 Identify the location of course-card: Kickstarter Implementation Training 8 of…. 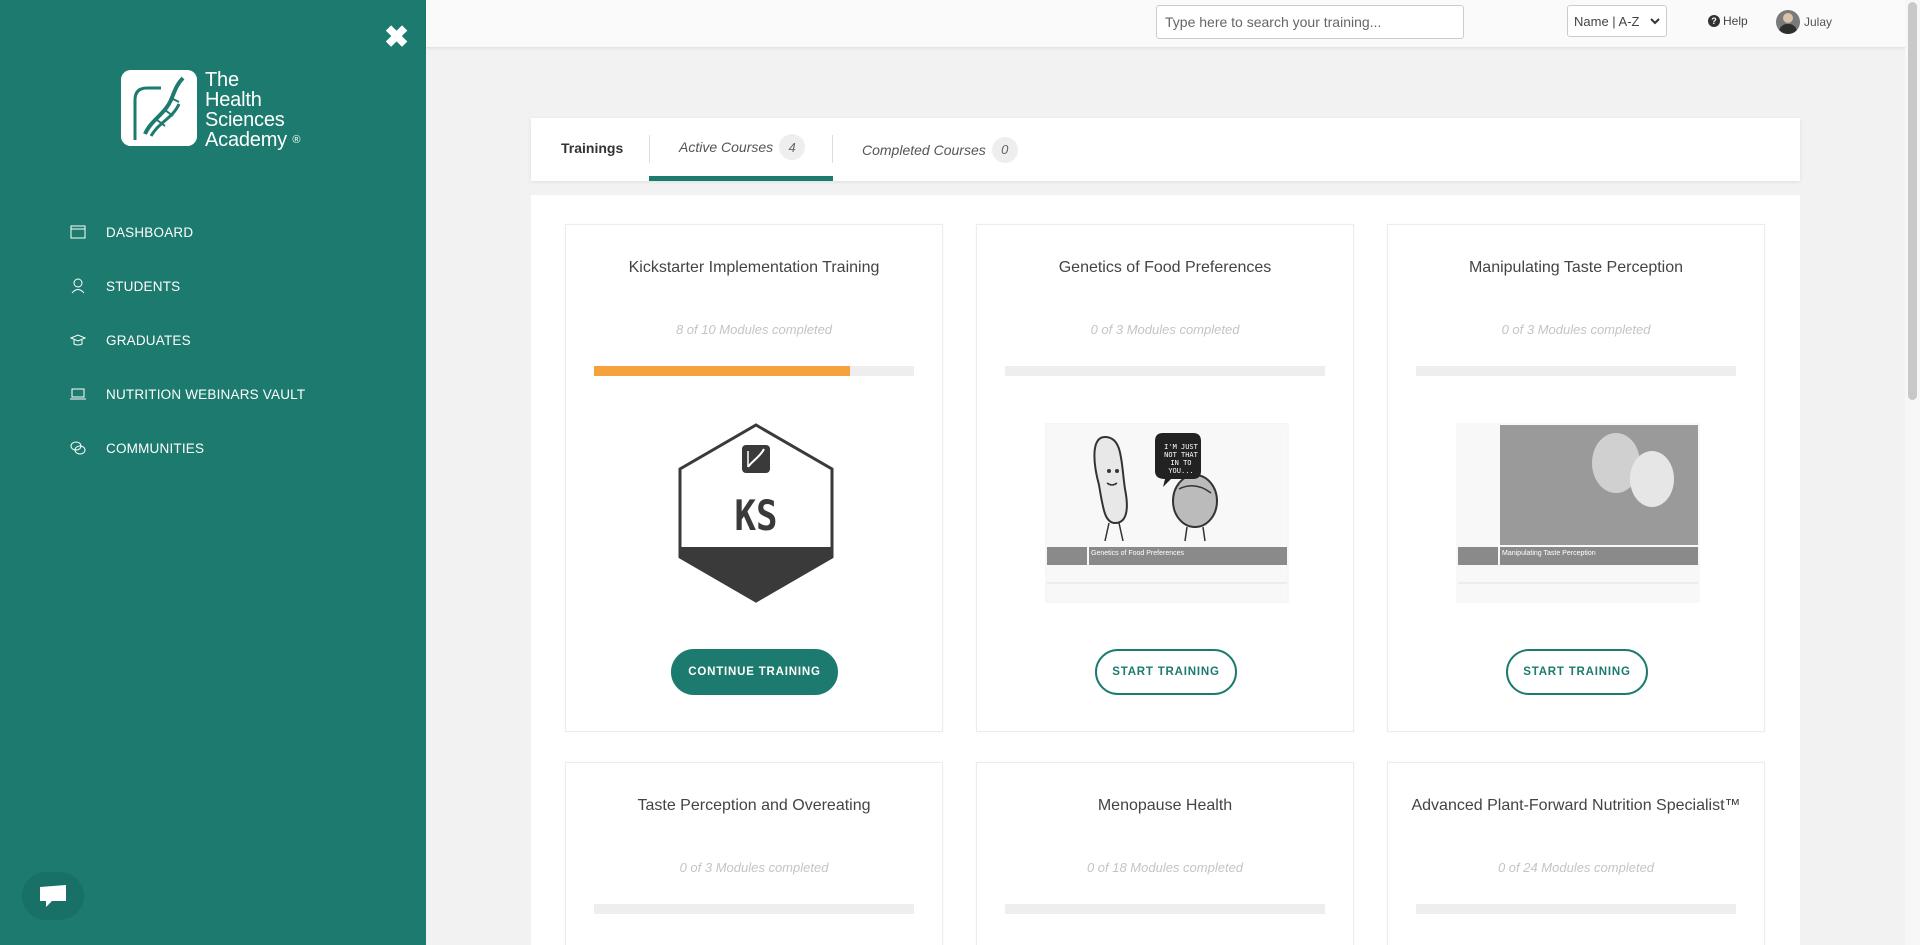
(754, 478).